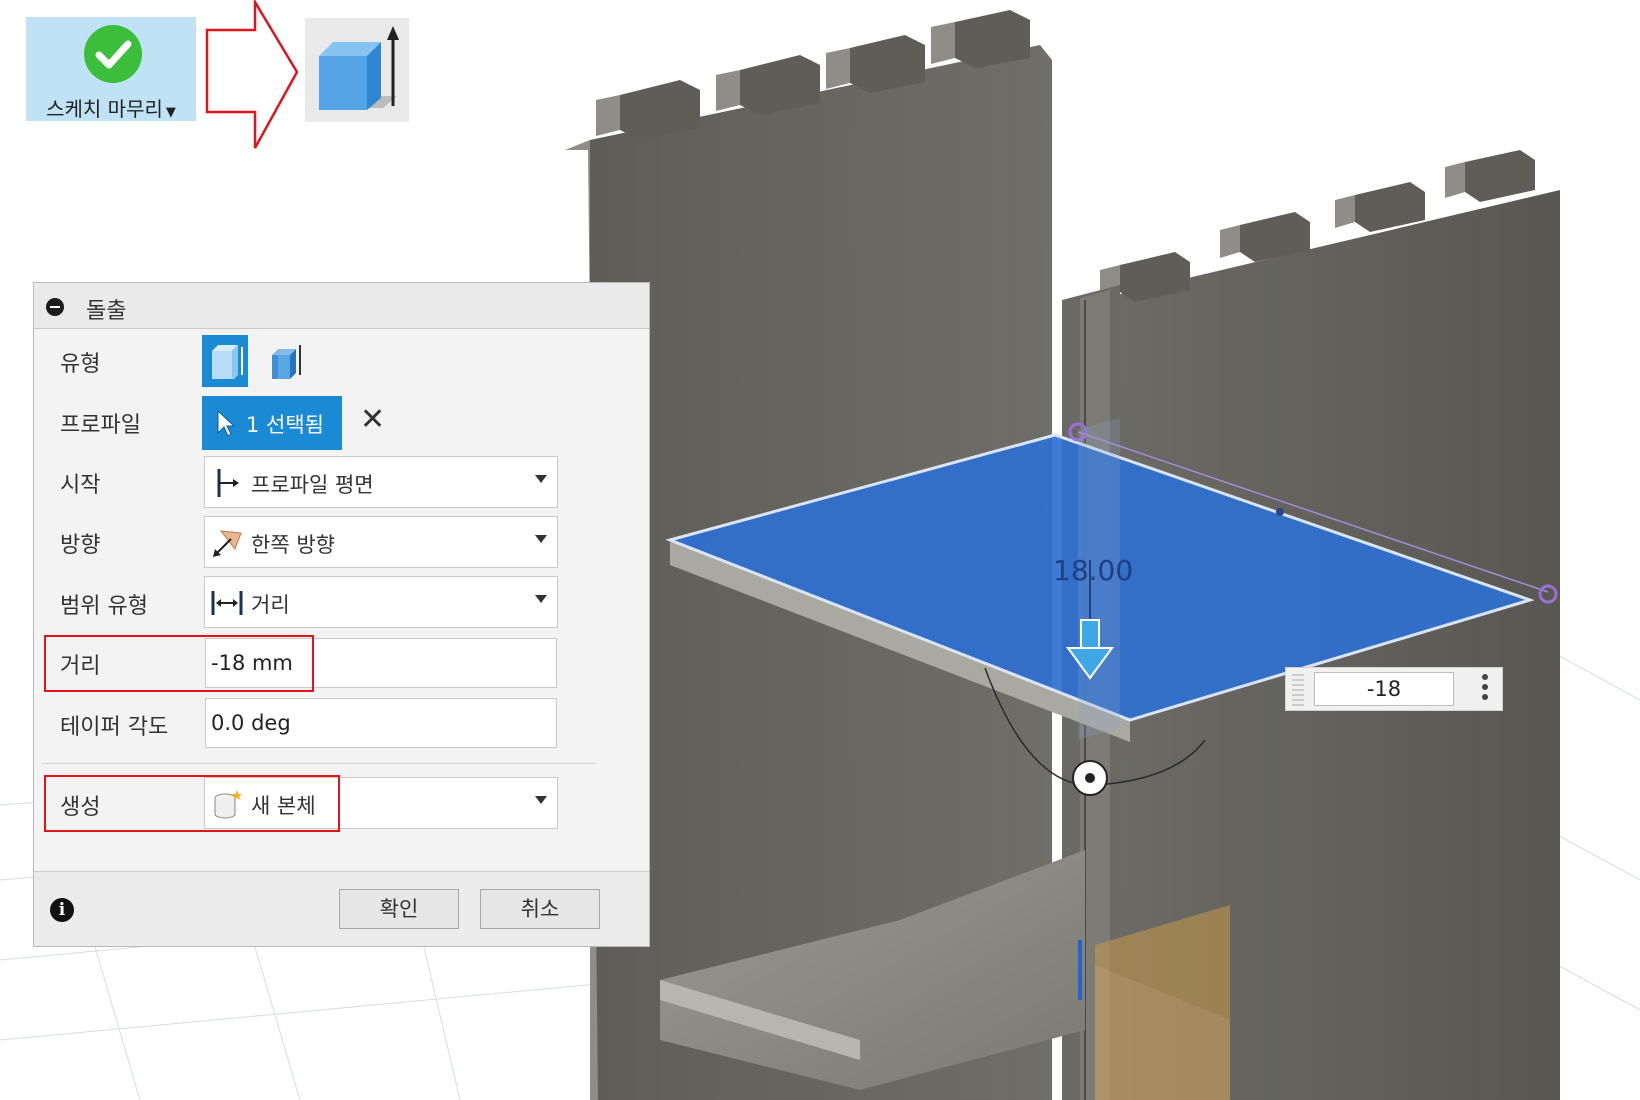 The image size is (1640, 1100). I want to click on info-icon: i, so click(62, 910).